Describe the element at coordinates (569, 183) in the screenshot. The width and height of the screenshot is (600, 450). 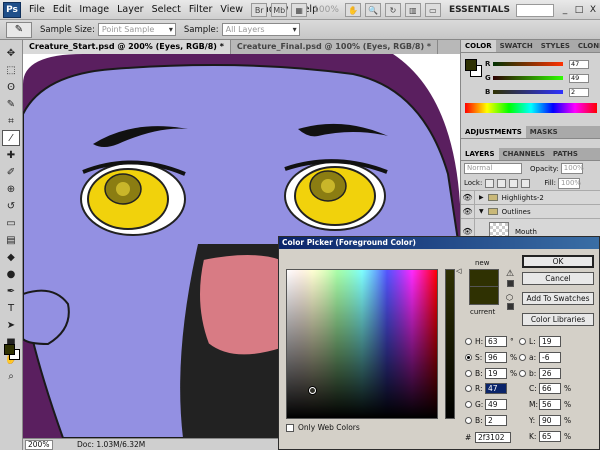
I see `fill-field: 100%` at that location.